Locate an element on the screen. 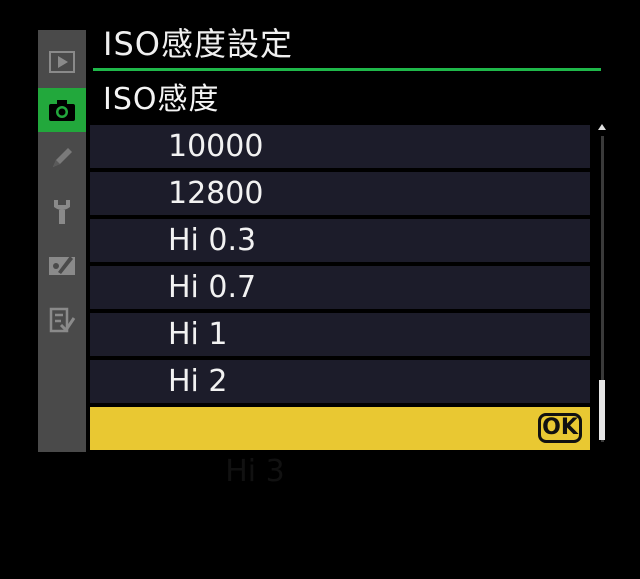 The height and width of the screenshot is (579, 640). playback-icon is located at coordinates (62, 62).